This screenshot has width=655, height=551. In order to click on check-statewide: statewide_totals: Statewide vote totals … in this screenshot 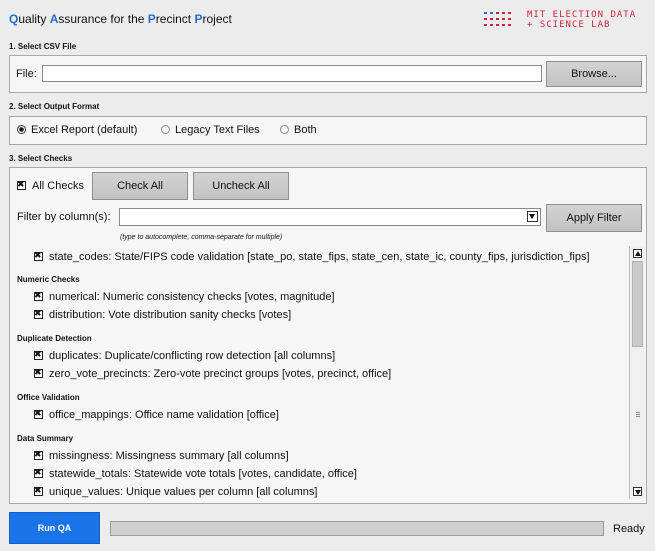, I will do `click(195, 473)`.